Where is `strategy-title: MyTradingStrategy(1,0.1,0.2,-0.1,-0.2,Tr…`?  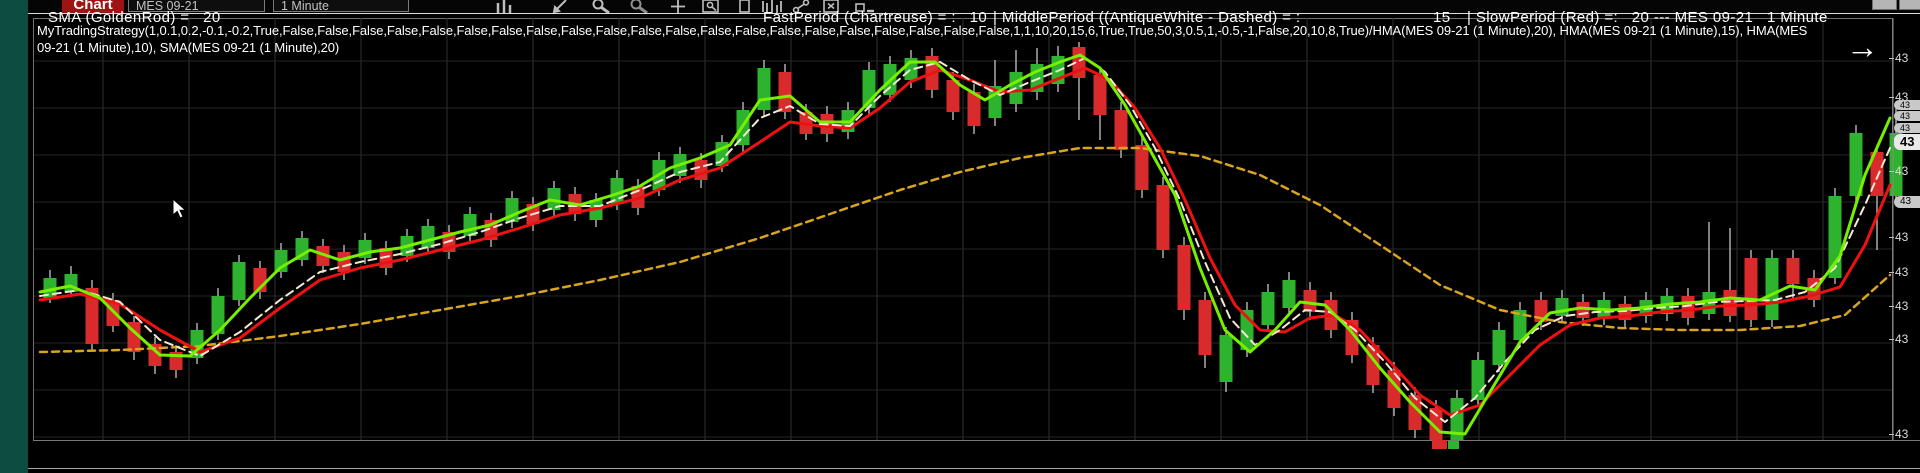 strategy-title: MyTradingStrategy(1,0.1,0.2,-0.1,-0.2,Tr… is located at coordinates (944, 39).